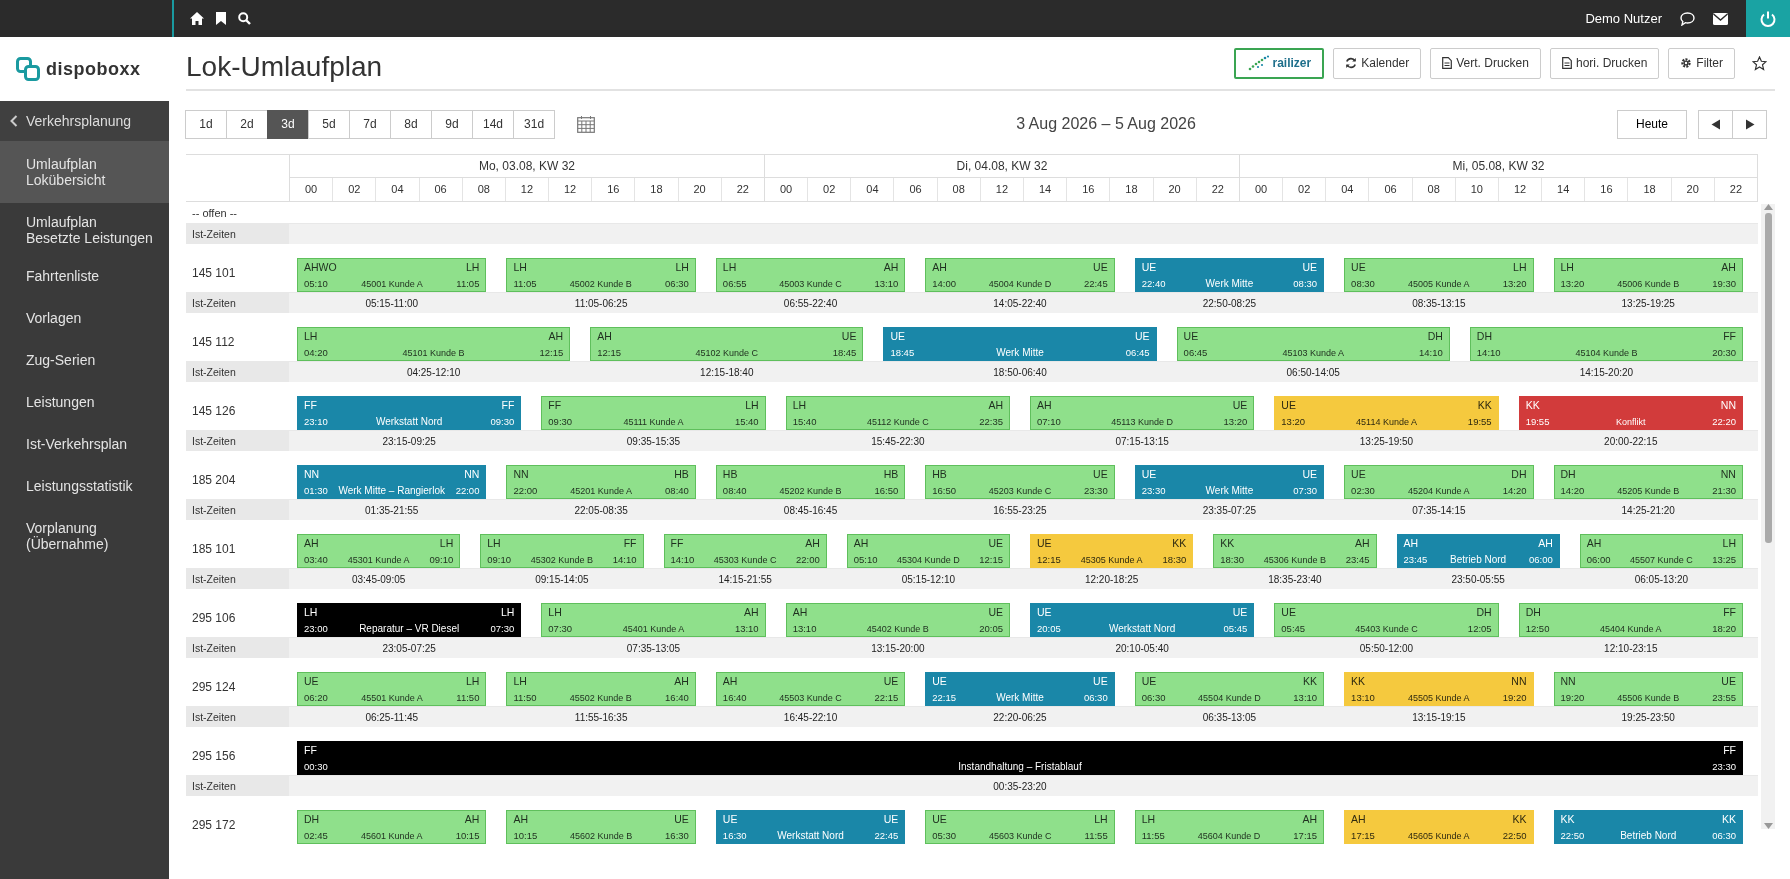 The width and height of the screenshot is (1790, 879). What do you see at coordinates (1229, 827) in the screenshot?
I see `schedule-bar: LH AH 11:55 45604 Kunde D 17:15` at bounding box center [1229, 827].